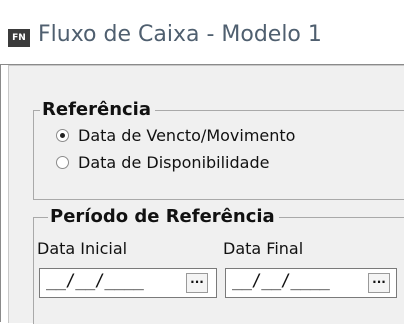 This screenshot has height=324, width=404. What do you see at coordinates (263, 248) in the screenshot?
I see `data-final-label: Data Final` at bounding box center [263, 248].